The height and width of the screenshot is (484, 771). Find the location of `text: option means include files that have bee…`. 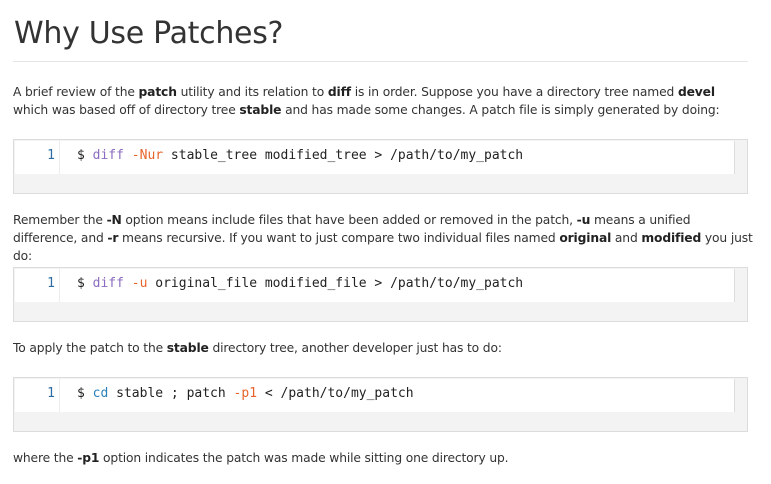

text: option means include files that have bee… is located at coordinates (349, 220).